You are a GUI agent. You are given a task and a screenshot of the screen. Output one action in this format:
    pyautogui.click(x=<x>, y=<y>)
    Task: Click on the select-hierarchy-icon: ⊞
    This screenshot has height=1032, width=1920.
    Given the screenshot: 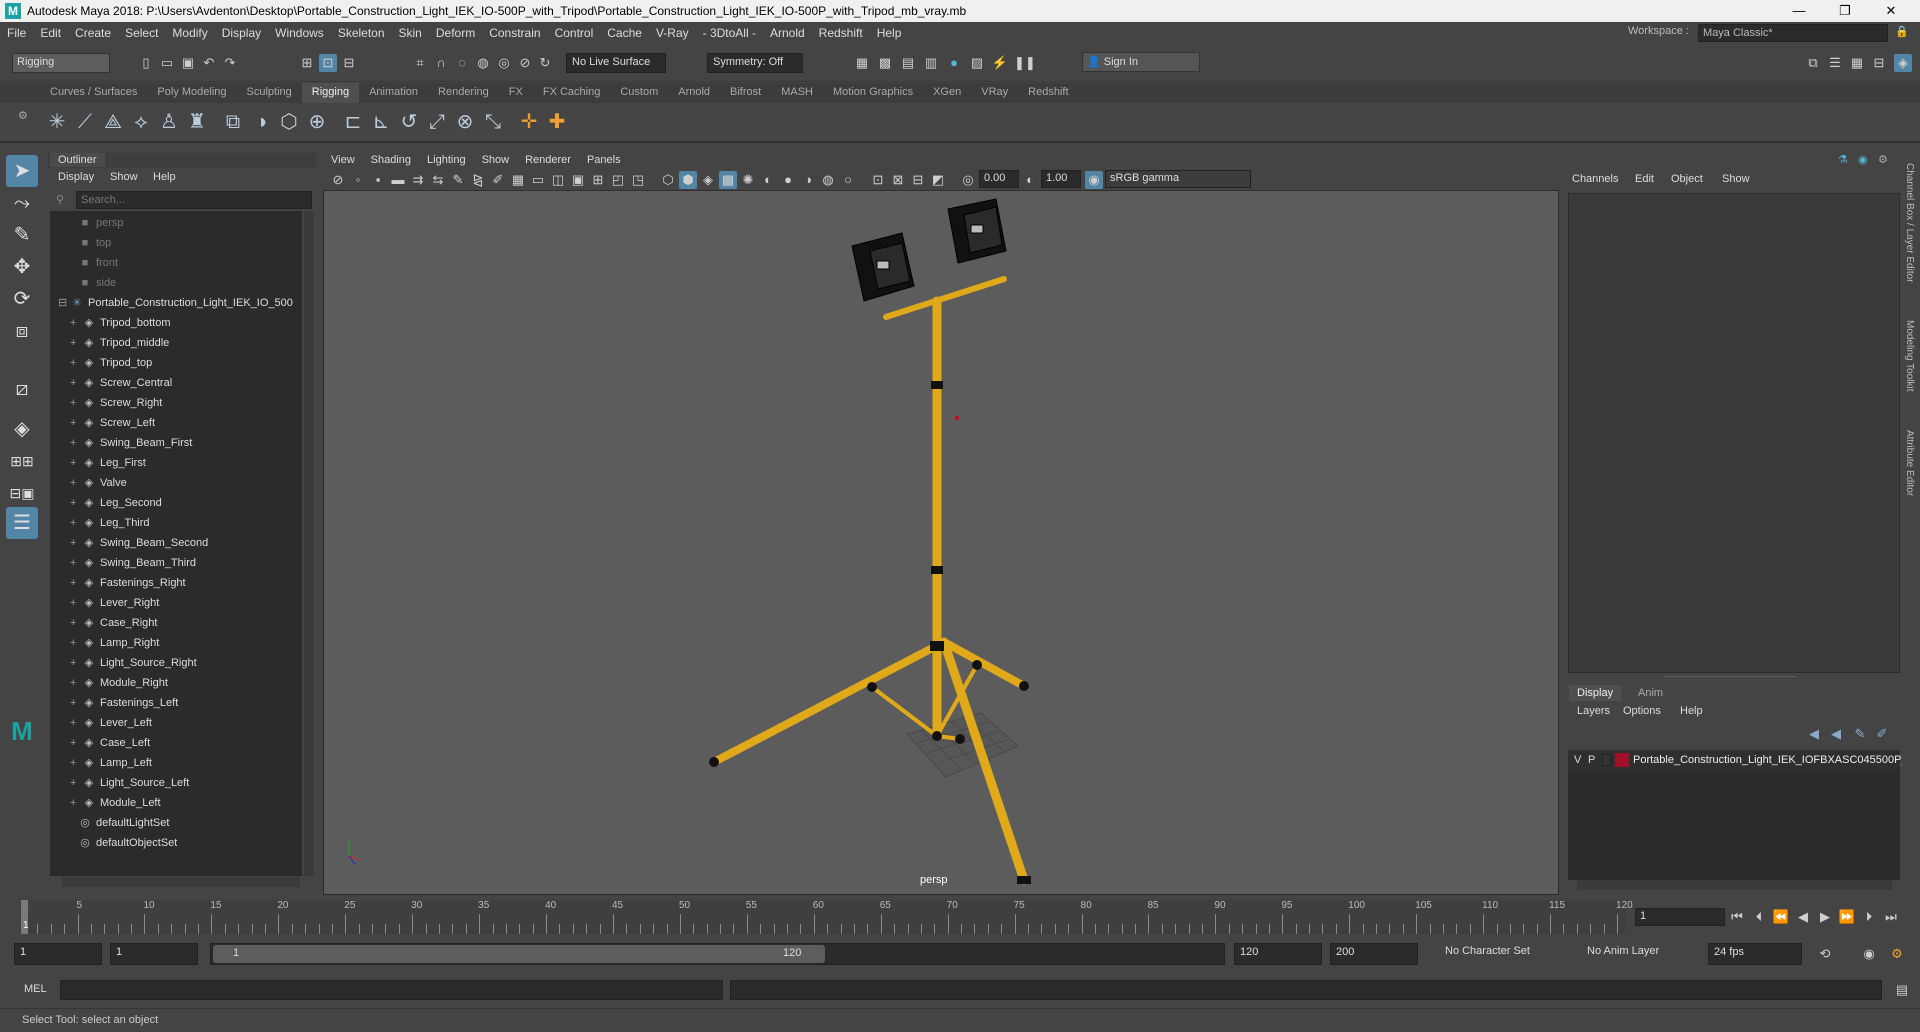 What is the action you would take?
    pyautogui.click(x=307, y=63)
    